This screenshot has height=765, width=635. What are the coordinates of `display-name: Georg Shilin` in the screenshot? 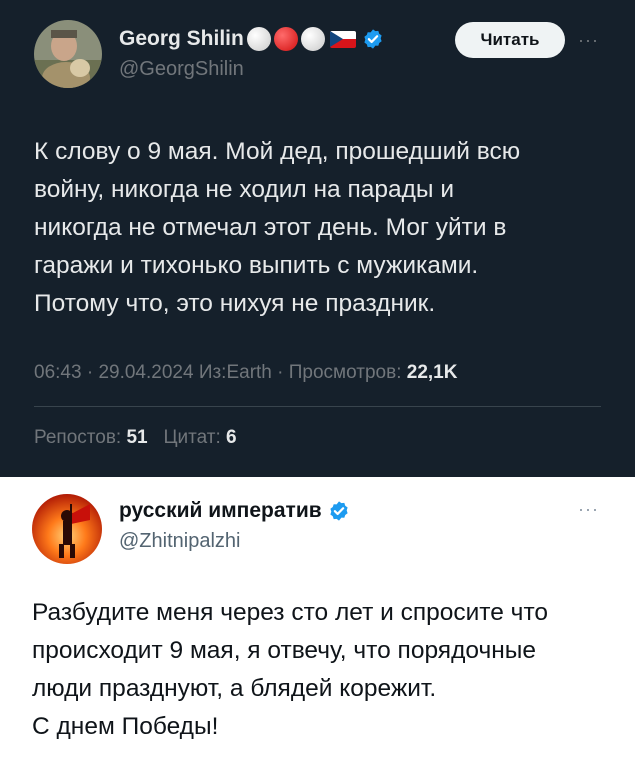 It's located at (181, 39).